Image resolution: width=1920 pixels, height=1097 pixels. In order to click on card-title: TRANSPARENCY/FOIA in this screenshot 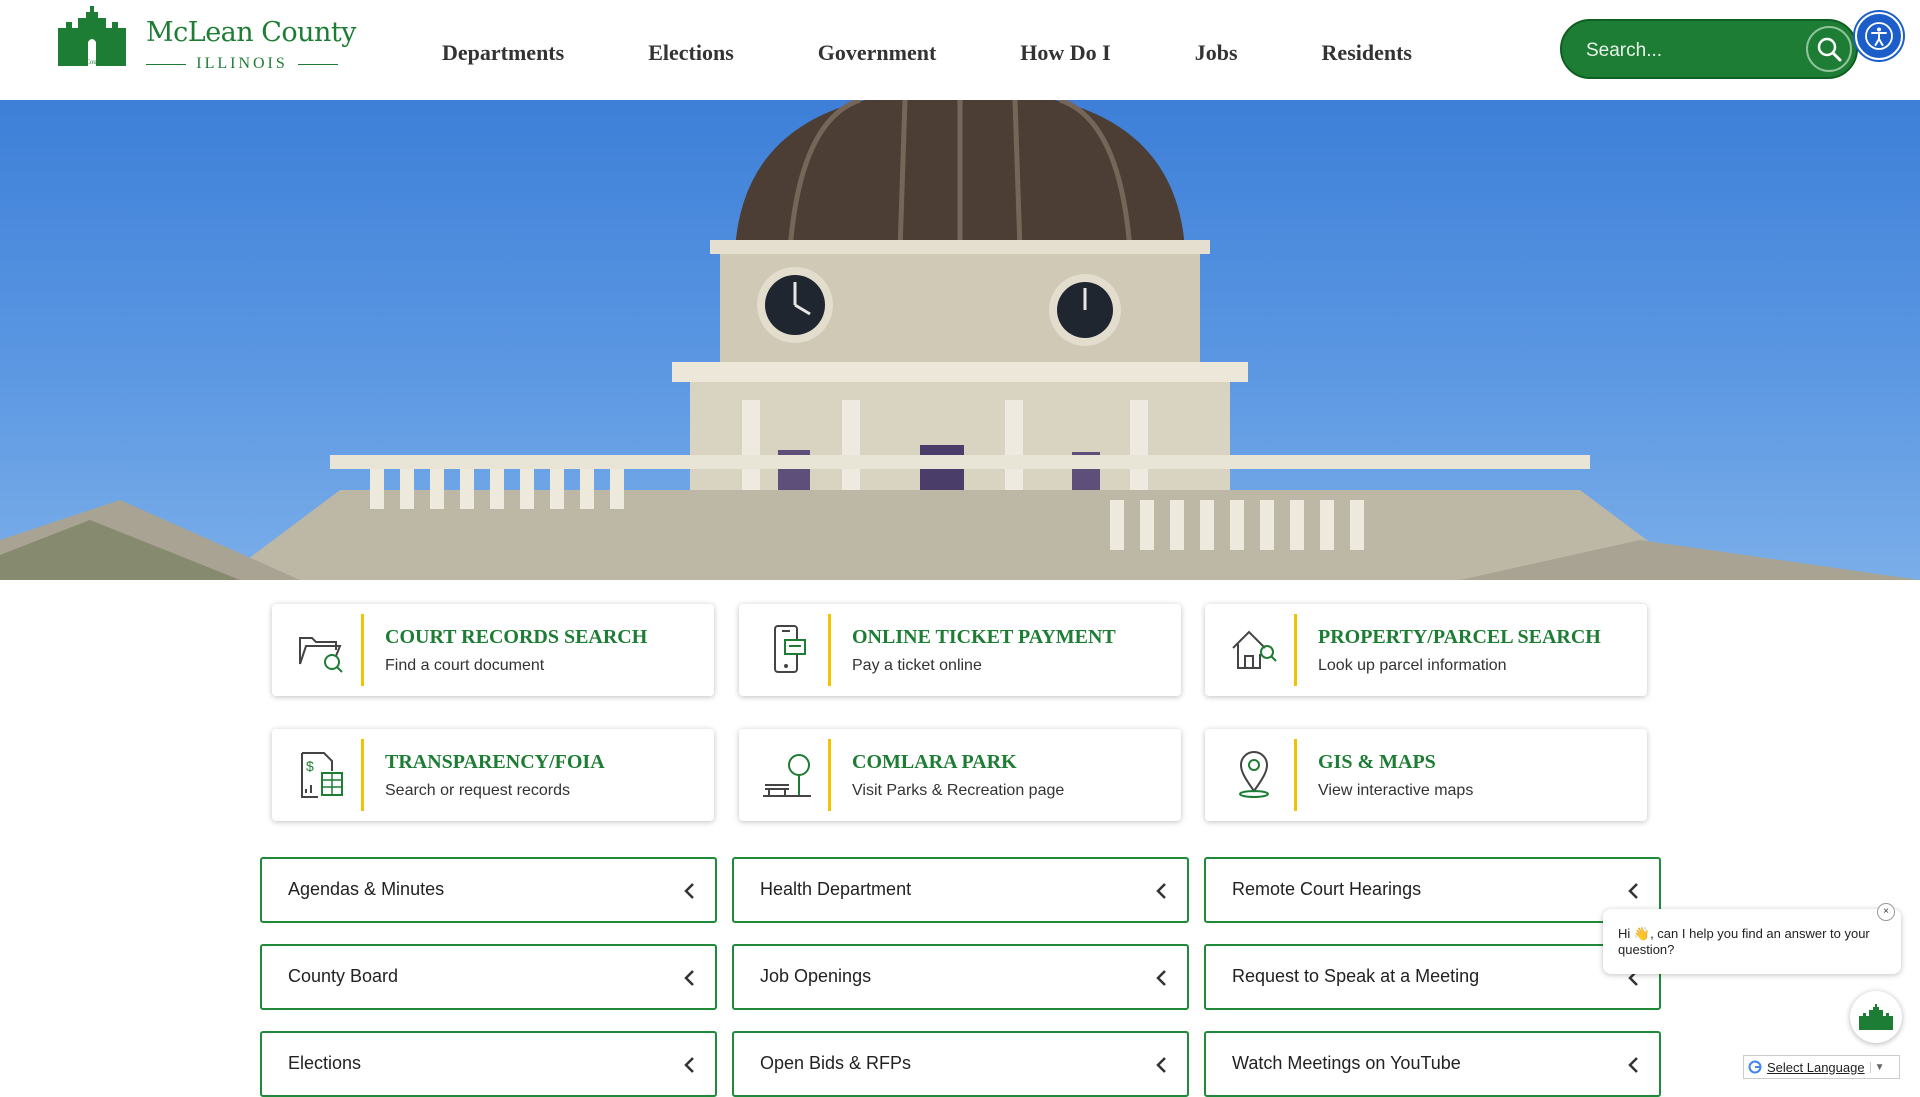, I will do `click(495, 762)`.